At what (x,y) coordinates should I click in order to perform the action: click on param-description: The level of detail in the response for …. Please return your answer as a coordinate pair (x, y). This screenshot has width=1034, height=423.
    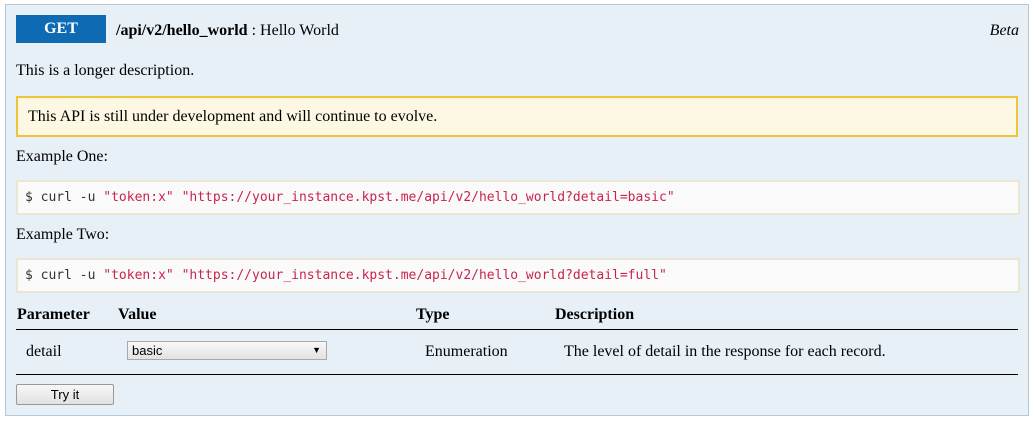
    Looking at the image, I should click on (786, 352).